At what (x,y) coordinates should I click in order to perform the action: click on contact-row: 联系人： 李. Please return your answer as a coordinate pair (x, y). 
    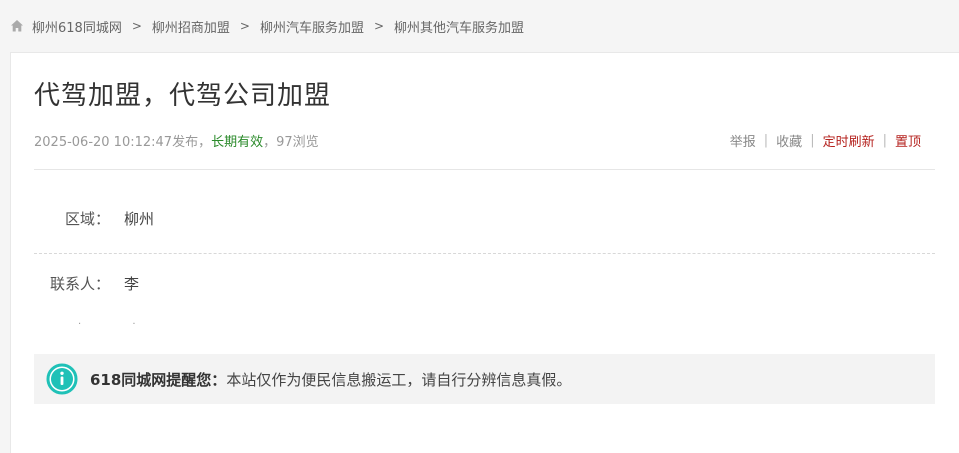
    Looking at the image, I should click on (484, 283).